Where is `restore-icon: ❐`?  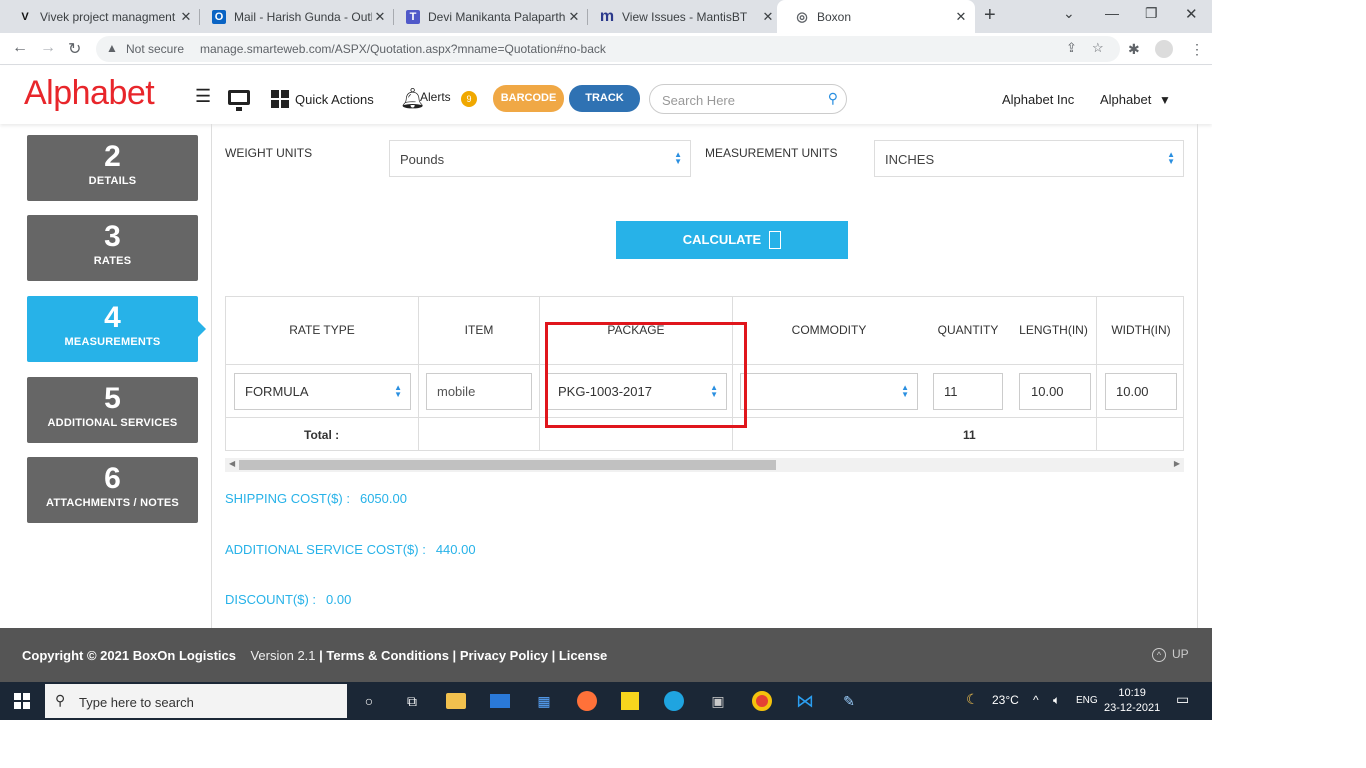 restore-icon: ❐ is located at coordinates (1151, 13).